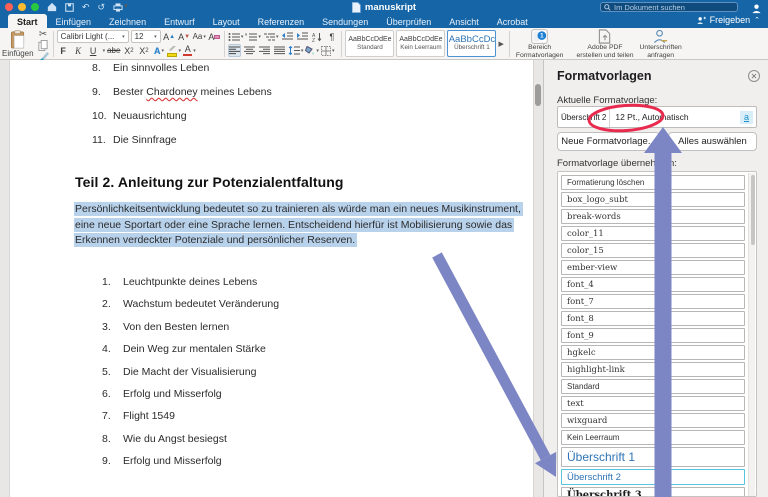 The image size is (768, 497). What do you see at coordinates (512, 21) in the screenshot?
I see `tab-acrobat: Acrobat` at bounding box center [512, 21].